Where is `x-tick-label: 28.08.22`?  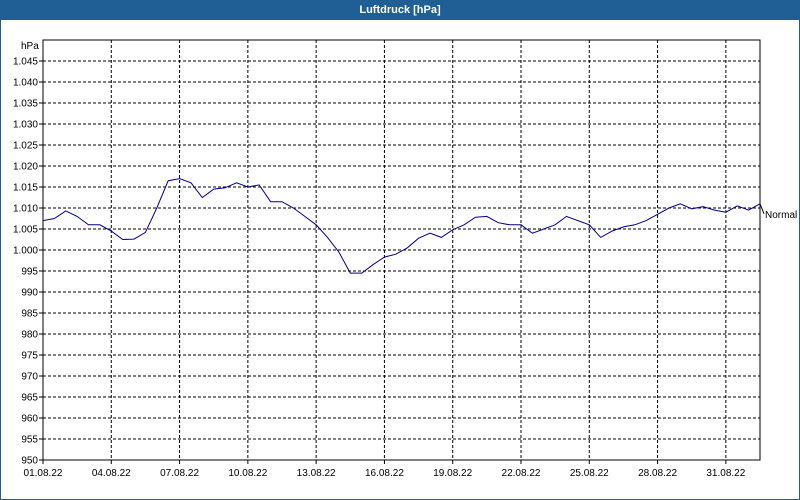 x-tick-label: 28.08.22 is located at coordinates (657, 473).